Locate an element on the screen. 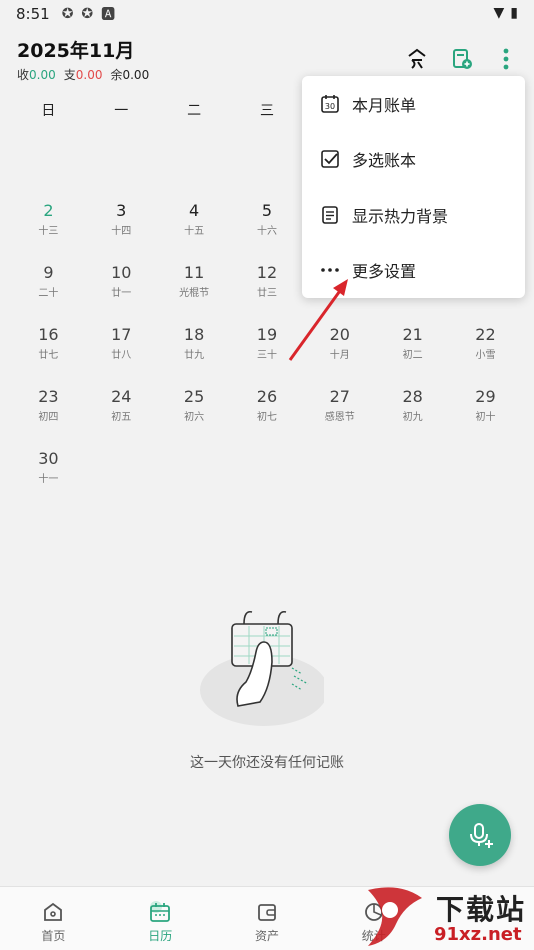  voice-add-button is located at coordinates (480, 835).